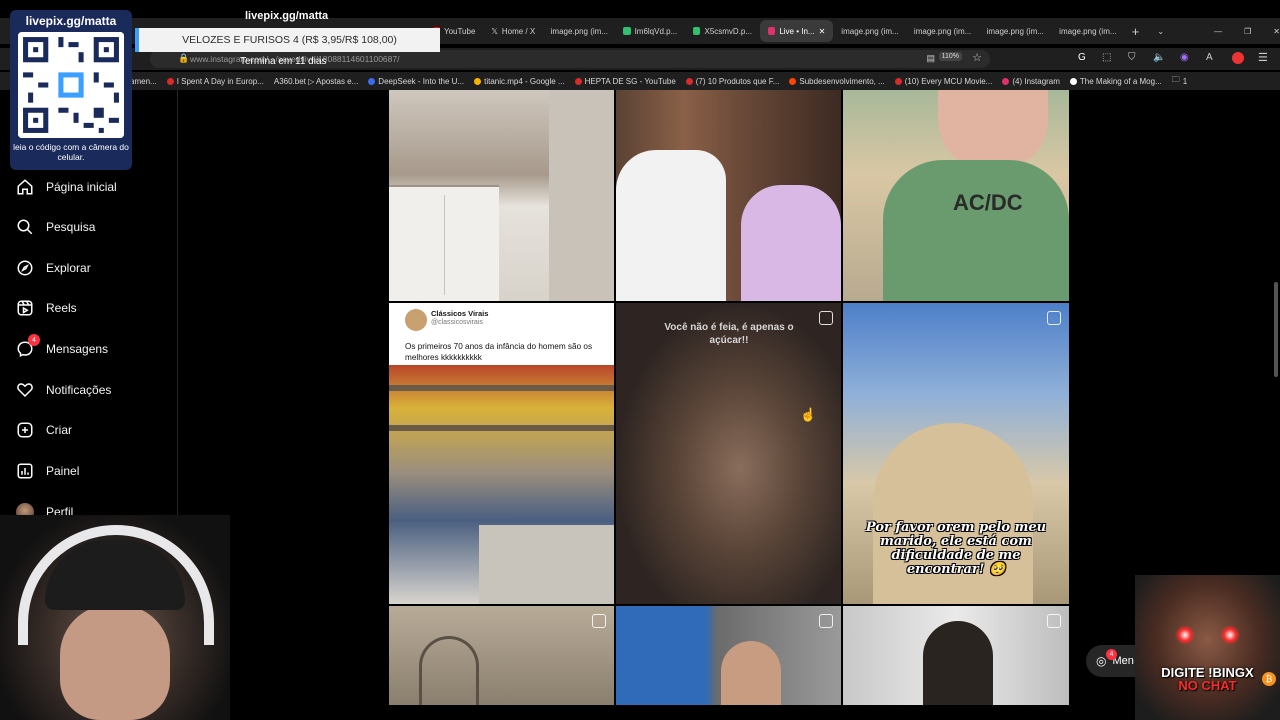  I want to click on tweet-avatar, so click(416, 320).